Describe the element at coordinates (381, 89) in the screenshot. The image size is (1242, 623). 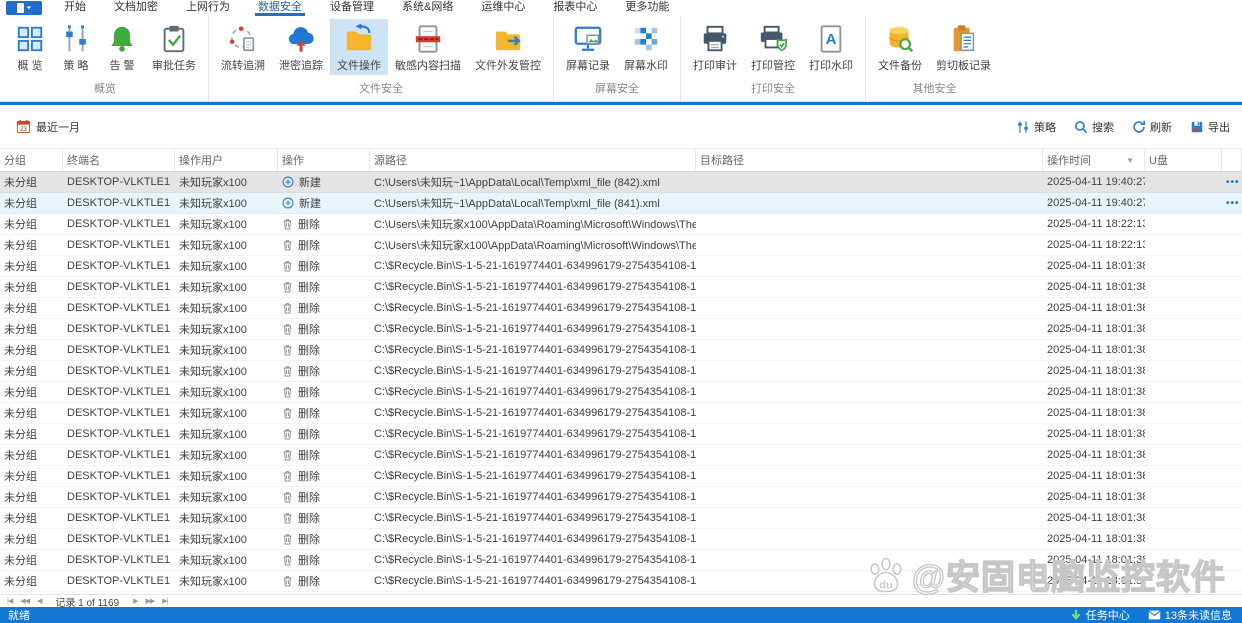
I see `ribbon-group-caption: 文件安全` at that location.